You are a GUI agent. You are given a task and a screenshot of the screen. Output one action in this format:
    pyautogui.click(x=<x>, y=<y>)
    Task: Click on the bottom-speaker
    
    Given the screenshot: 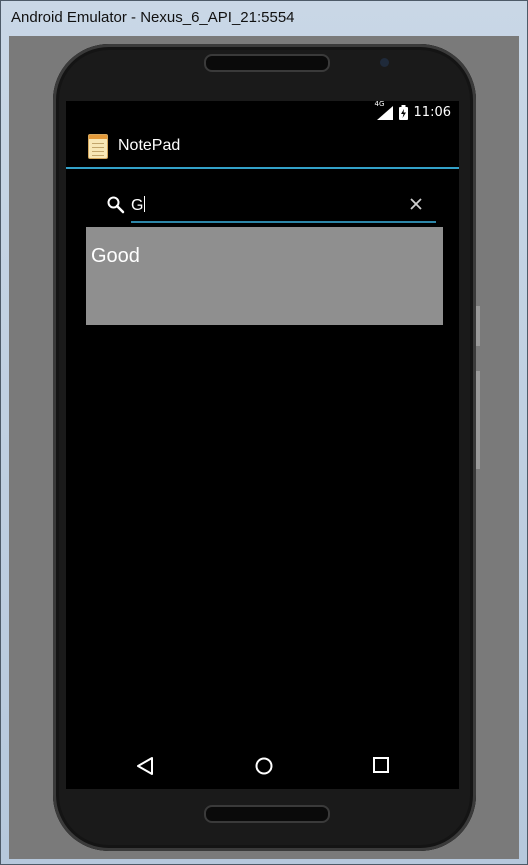 What is the action you would take?
    pyautogui.click(x=267, y=814)
    